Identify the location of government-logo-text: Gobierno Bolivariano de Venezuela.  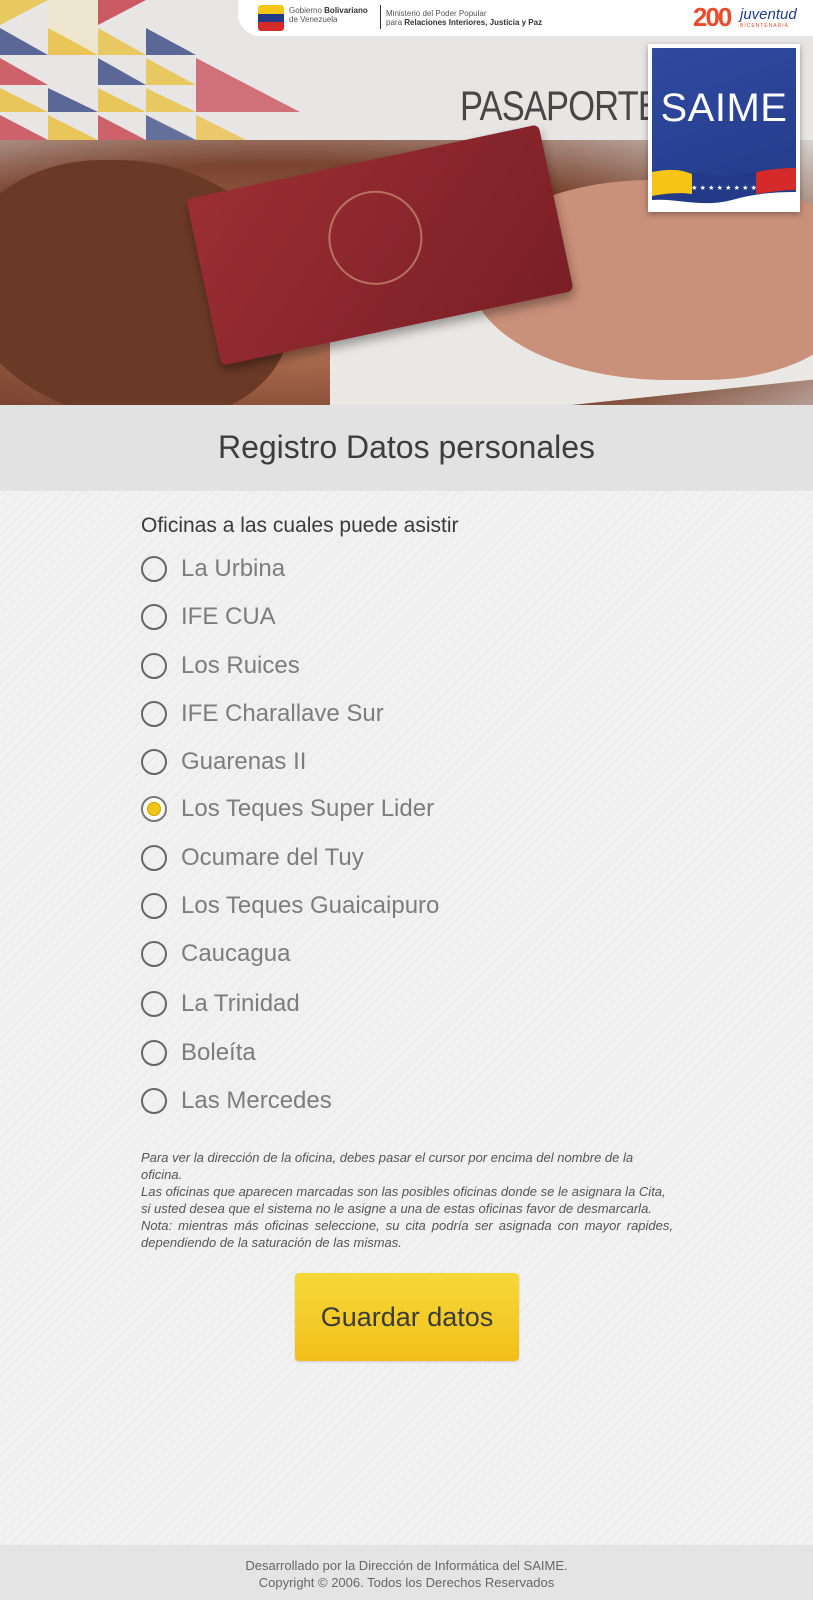
(328, 15).